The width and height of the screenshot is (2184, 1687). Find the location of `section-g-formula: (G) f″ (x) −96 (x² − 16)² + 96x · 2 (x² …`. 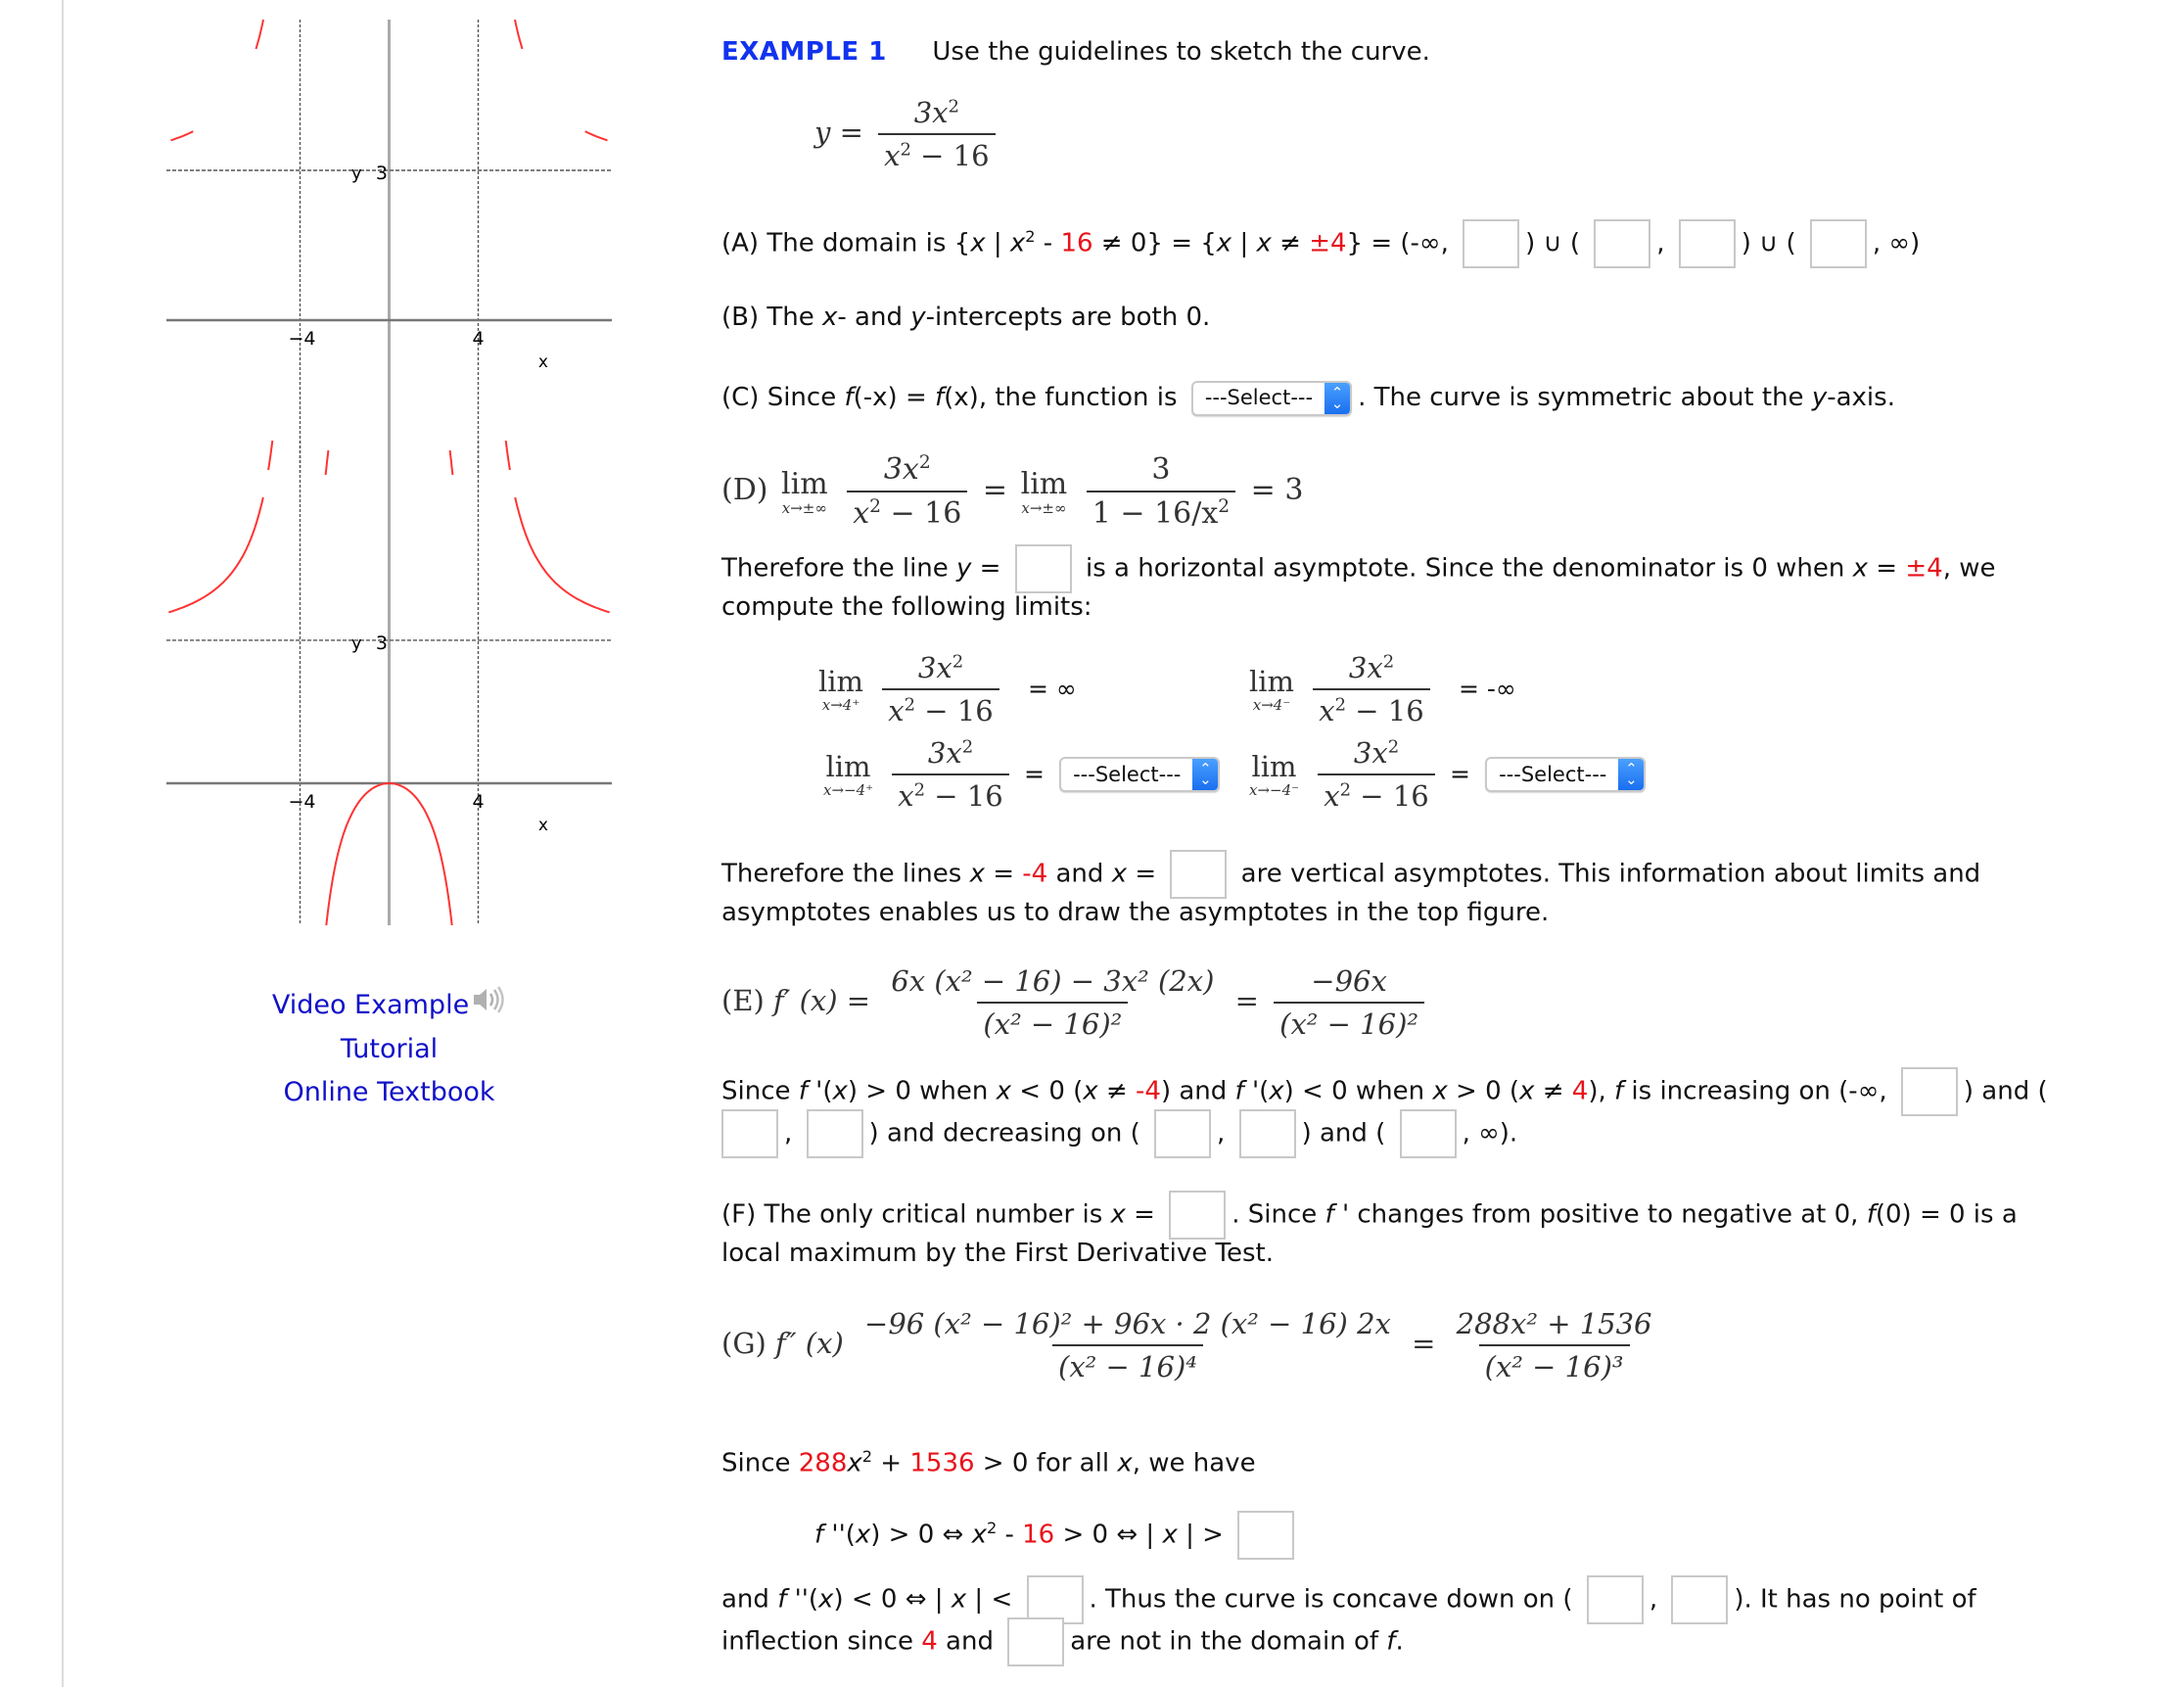

section-g-formula: (G) f″ (x) −96 (x² − 16)² + 96x · 2 (x² … is located at coordinates (1192, 1345).